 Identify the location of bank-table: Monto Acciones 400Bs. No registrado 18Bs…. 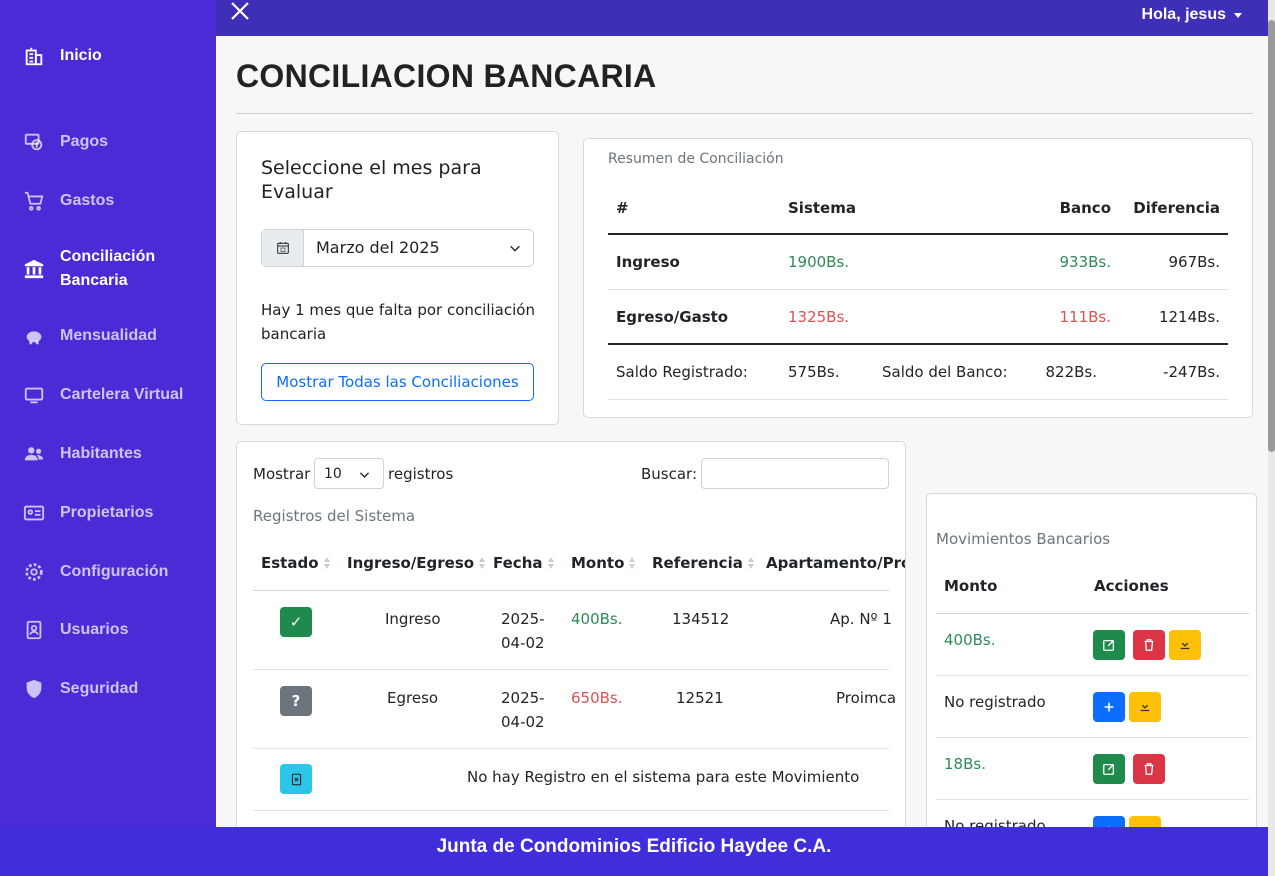
(1092, 707).